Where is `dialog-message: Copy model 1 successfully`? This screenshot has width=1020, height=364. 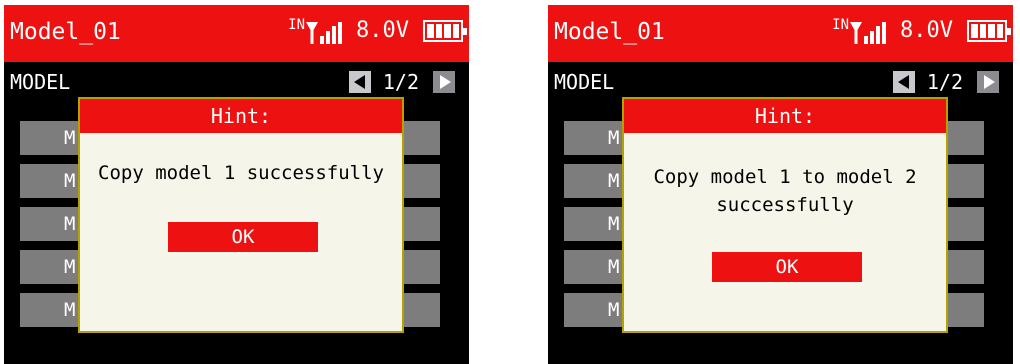
dialog-message: Copy model 1 successfully is located at coordinates (241, 173).